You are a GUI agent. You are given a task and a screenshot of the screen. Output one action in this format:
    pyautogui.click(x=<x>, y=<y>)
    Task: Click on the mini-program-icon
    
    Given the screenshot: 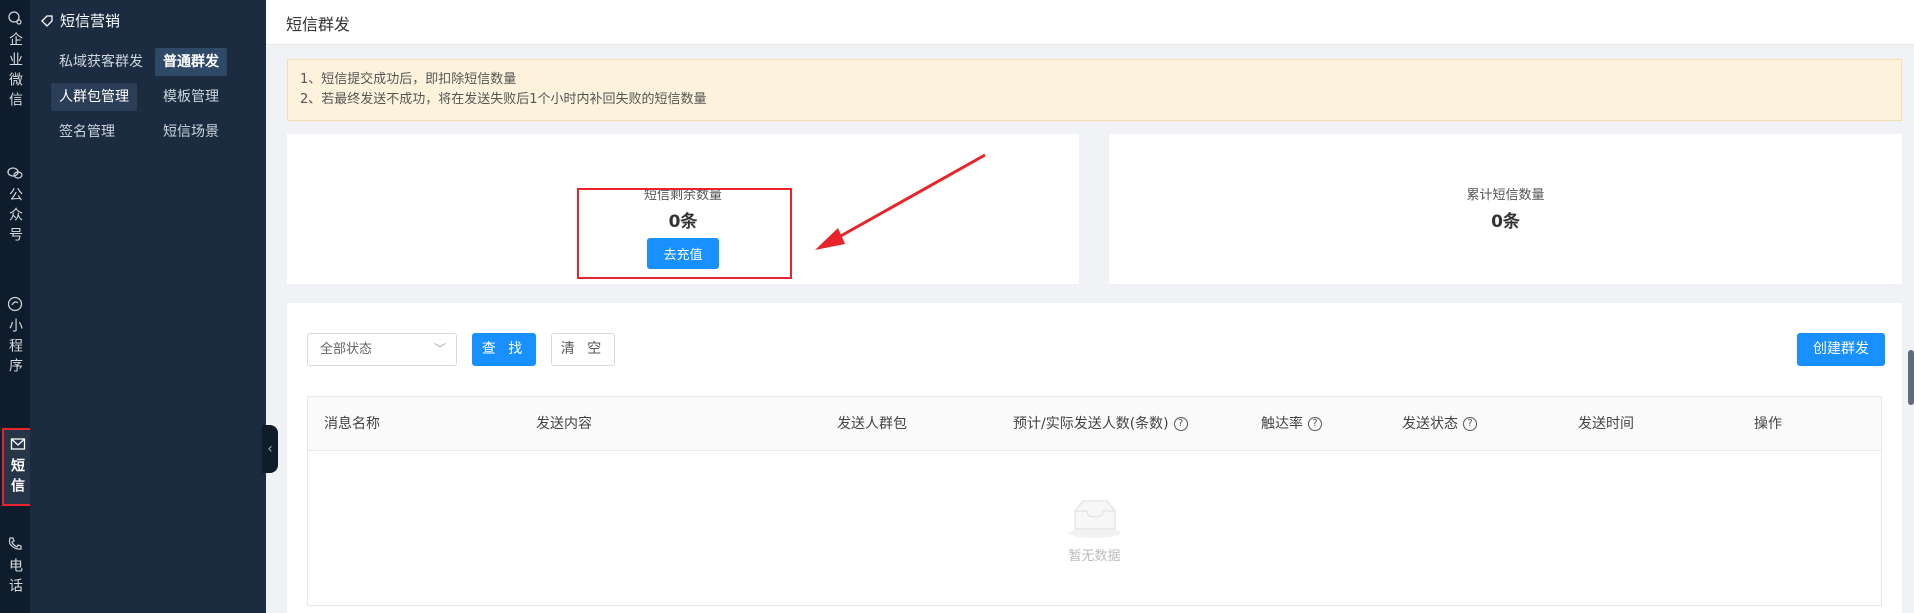 What is the action you would take?
    pyautogui.click(x=15, y=304)
    